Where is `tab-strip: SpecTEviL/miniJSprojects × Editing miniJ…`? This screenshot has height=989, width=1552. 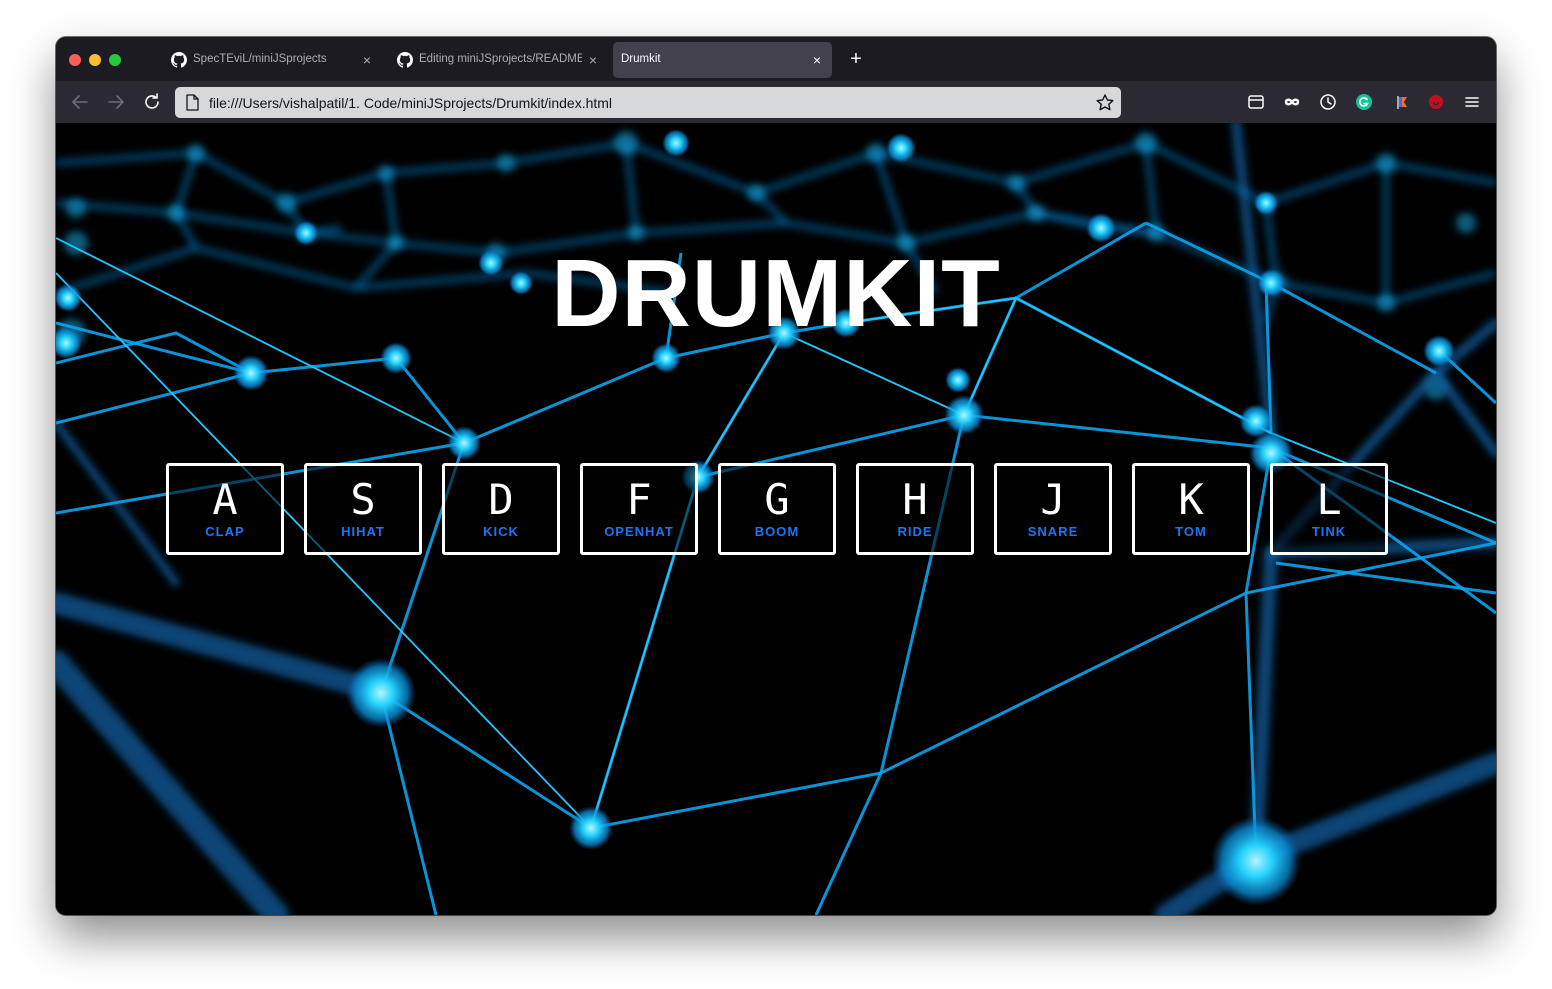 tab-strip: SpecTEviL/miniJSprojects × Editing miniJ… is located at coordinates (776, 59).